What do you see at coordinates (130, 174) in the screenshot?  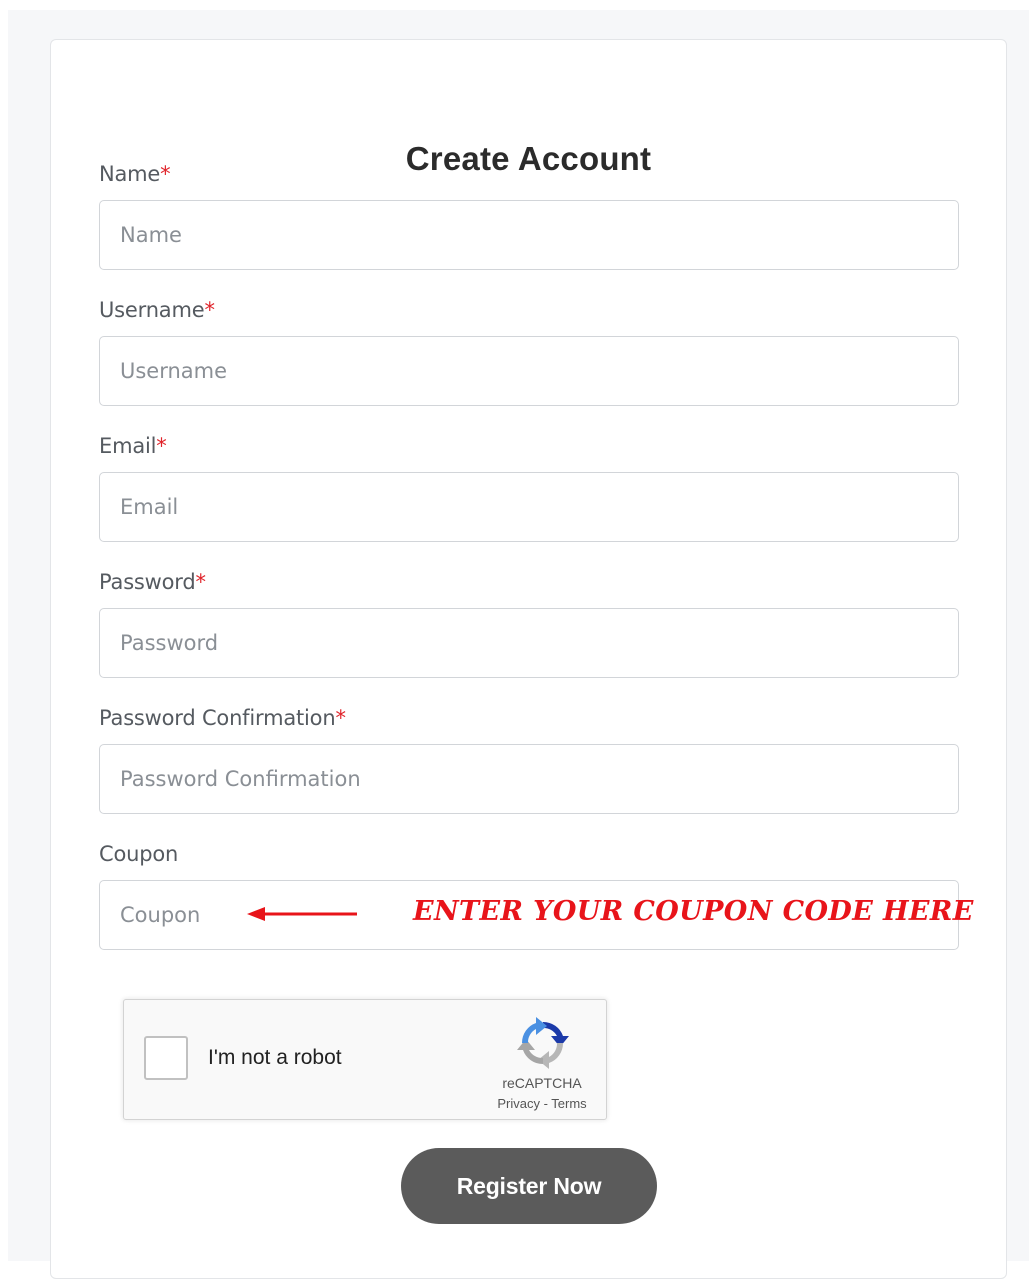 I see `name-label-text: Name` at bounding box center [130, 174].